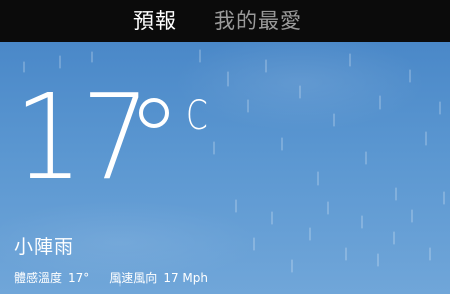 This screenshot has width=450, height=294. I want to click on feels-like-value: 17°, so click(79, 278).